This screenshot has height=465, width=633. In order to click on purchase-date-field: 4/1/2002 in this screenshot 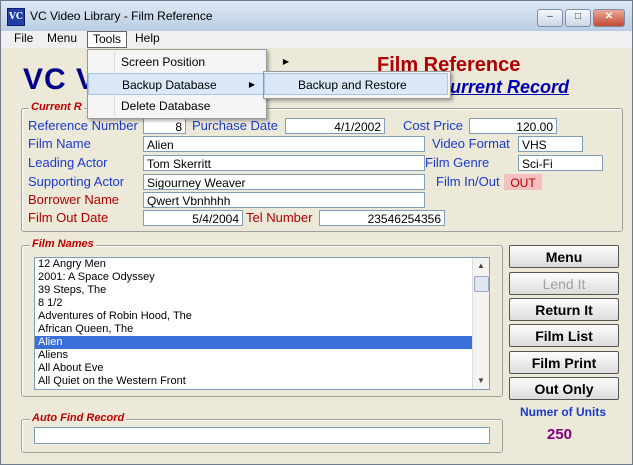, I will do `click(335, 126)`.